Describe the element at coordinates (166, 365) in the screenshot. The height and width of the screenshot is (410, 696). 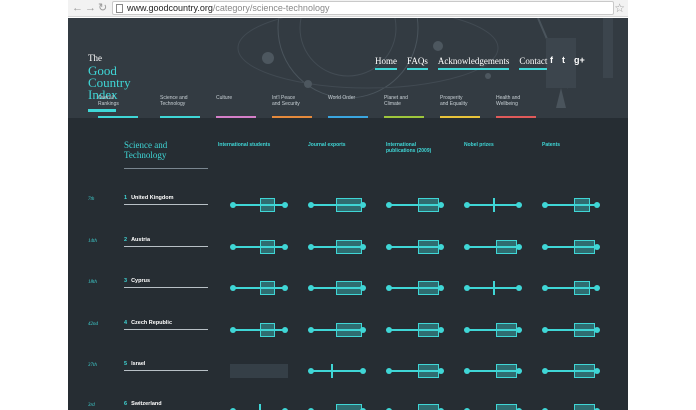
I see `country-name: 5 Israel` at that location.